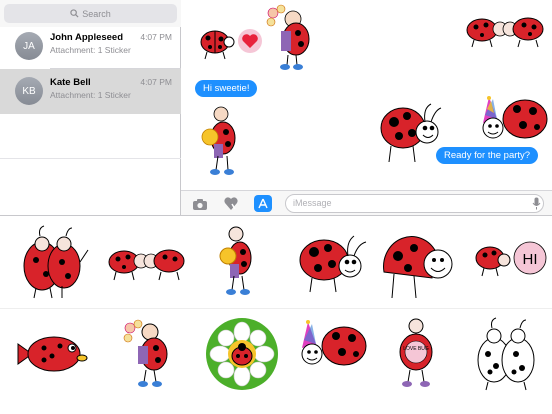 Image resolution: width=552 pixels, height=414 pixels. What do you see at coordinates (242, 354) in the screenshot?
I see `sticker-ladybug-in-flower` at bounding box center [242, 354].